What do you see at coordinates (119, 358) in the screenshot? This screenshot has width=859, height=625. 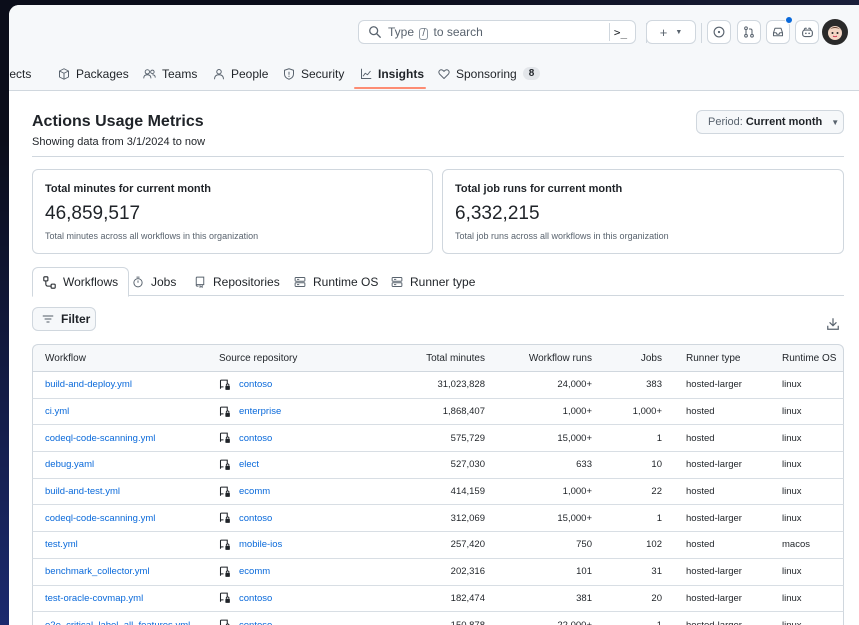 I see `column-header-workflow: Workflow` at bounding box center [119, 358].